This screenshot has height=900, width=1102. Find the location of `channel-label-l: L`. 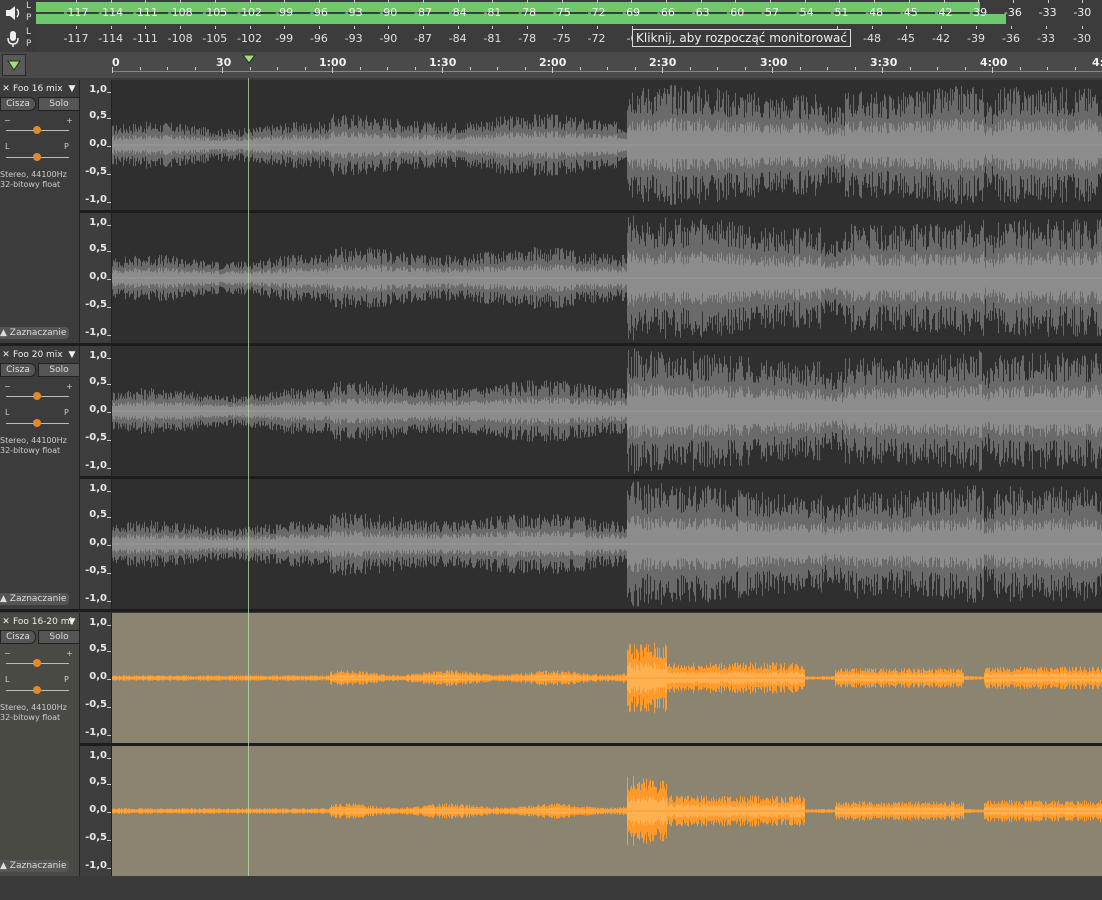

channel-label-l: L is located at coordinates (29, 32).